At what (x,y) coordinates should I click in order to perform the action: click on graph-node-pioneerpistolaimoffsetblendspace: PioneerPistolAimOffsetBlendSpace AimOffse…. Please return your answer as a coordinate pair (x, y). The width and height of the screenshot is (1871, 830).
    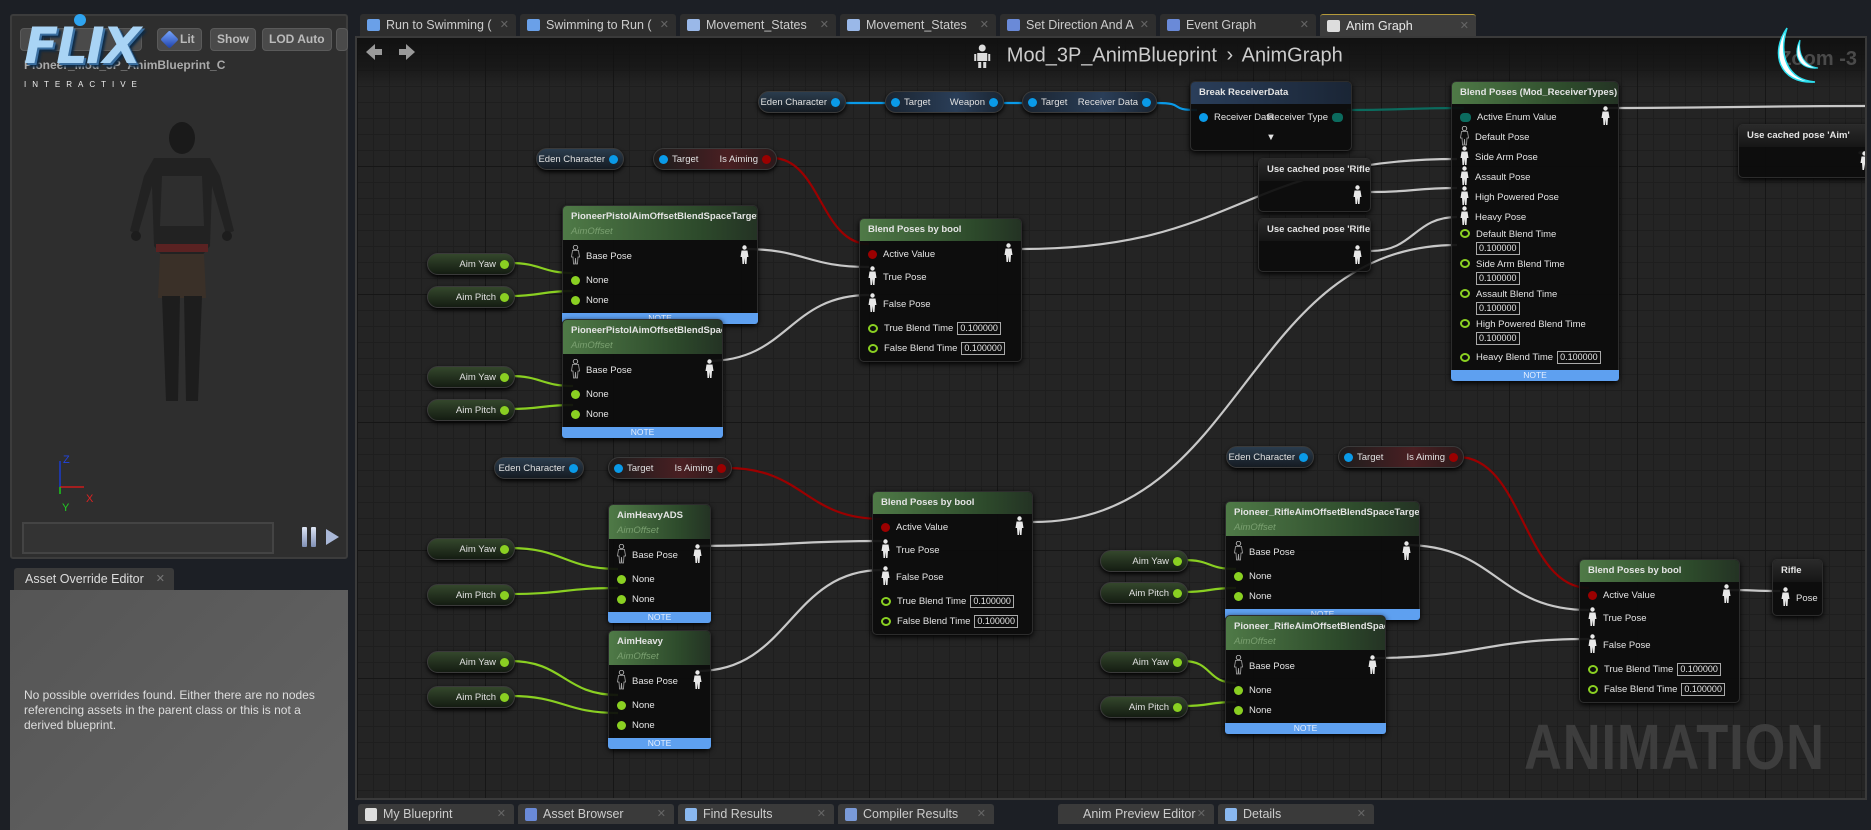
    Looking at the image, I should click on (642, 378).